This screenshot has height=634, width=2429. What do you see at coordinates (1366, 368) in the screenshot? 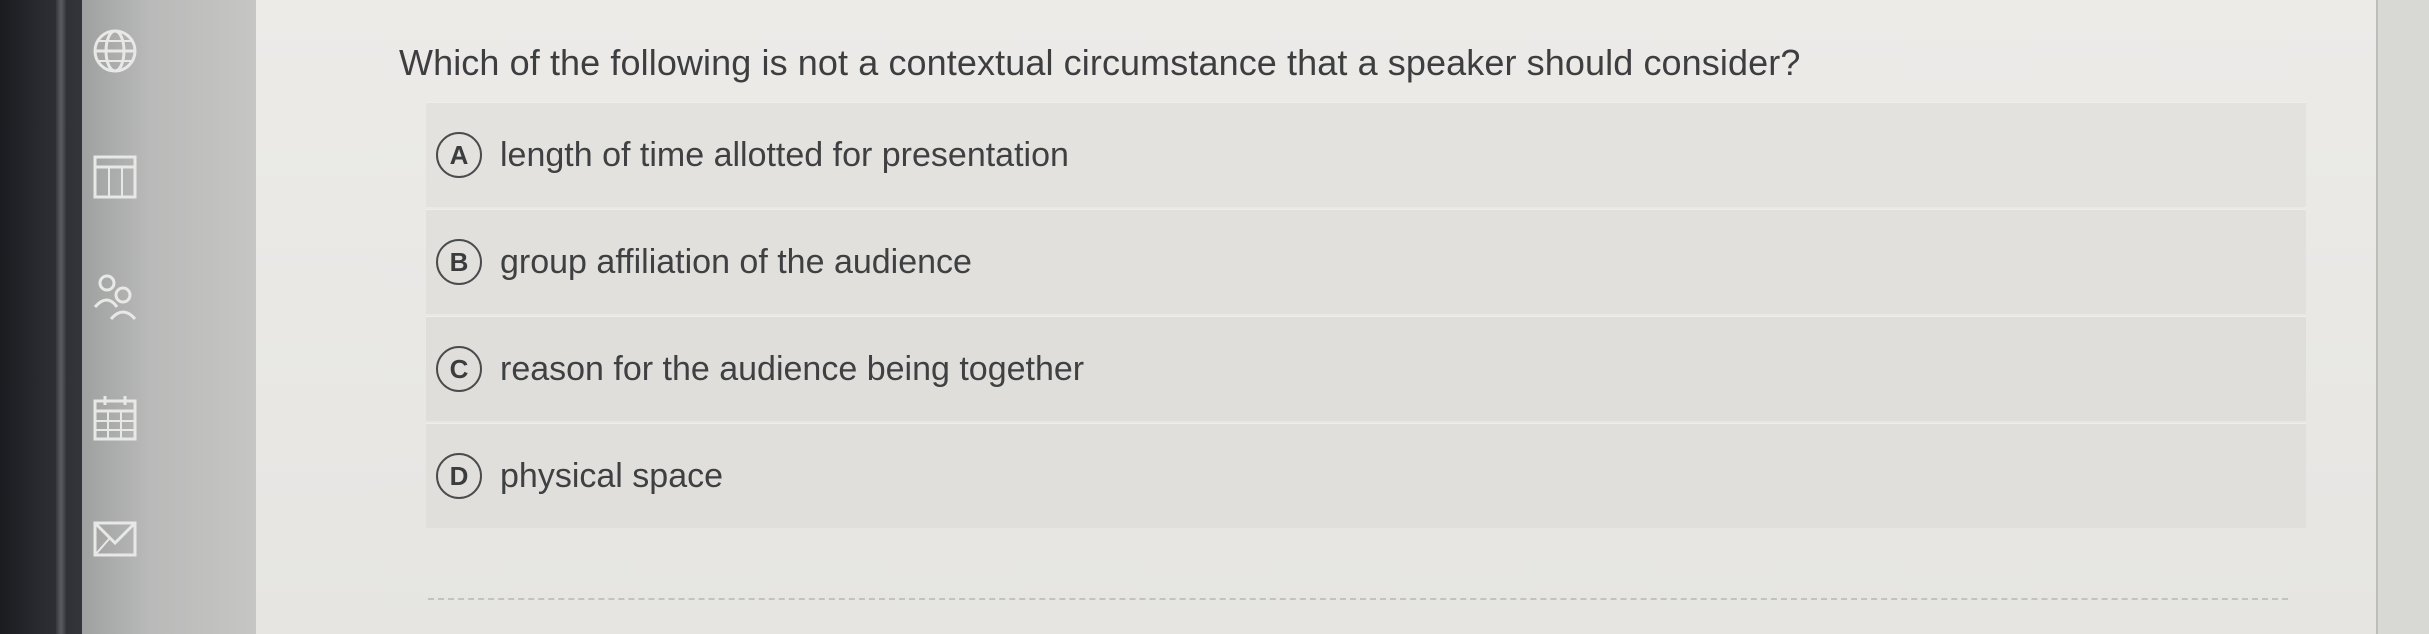
I see `option-c: C reason for the audience being together` at bounding box center [1366, 368].